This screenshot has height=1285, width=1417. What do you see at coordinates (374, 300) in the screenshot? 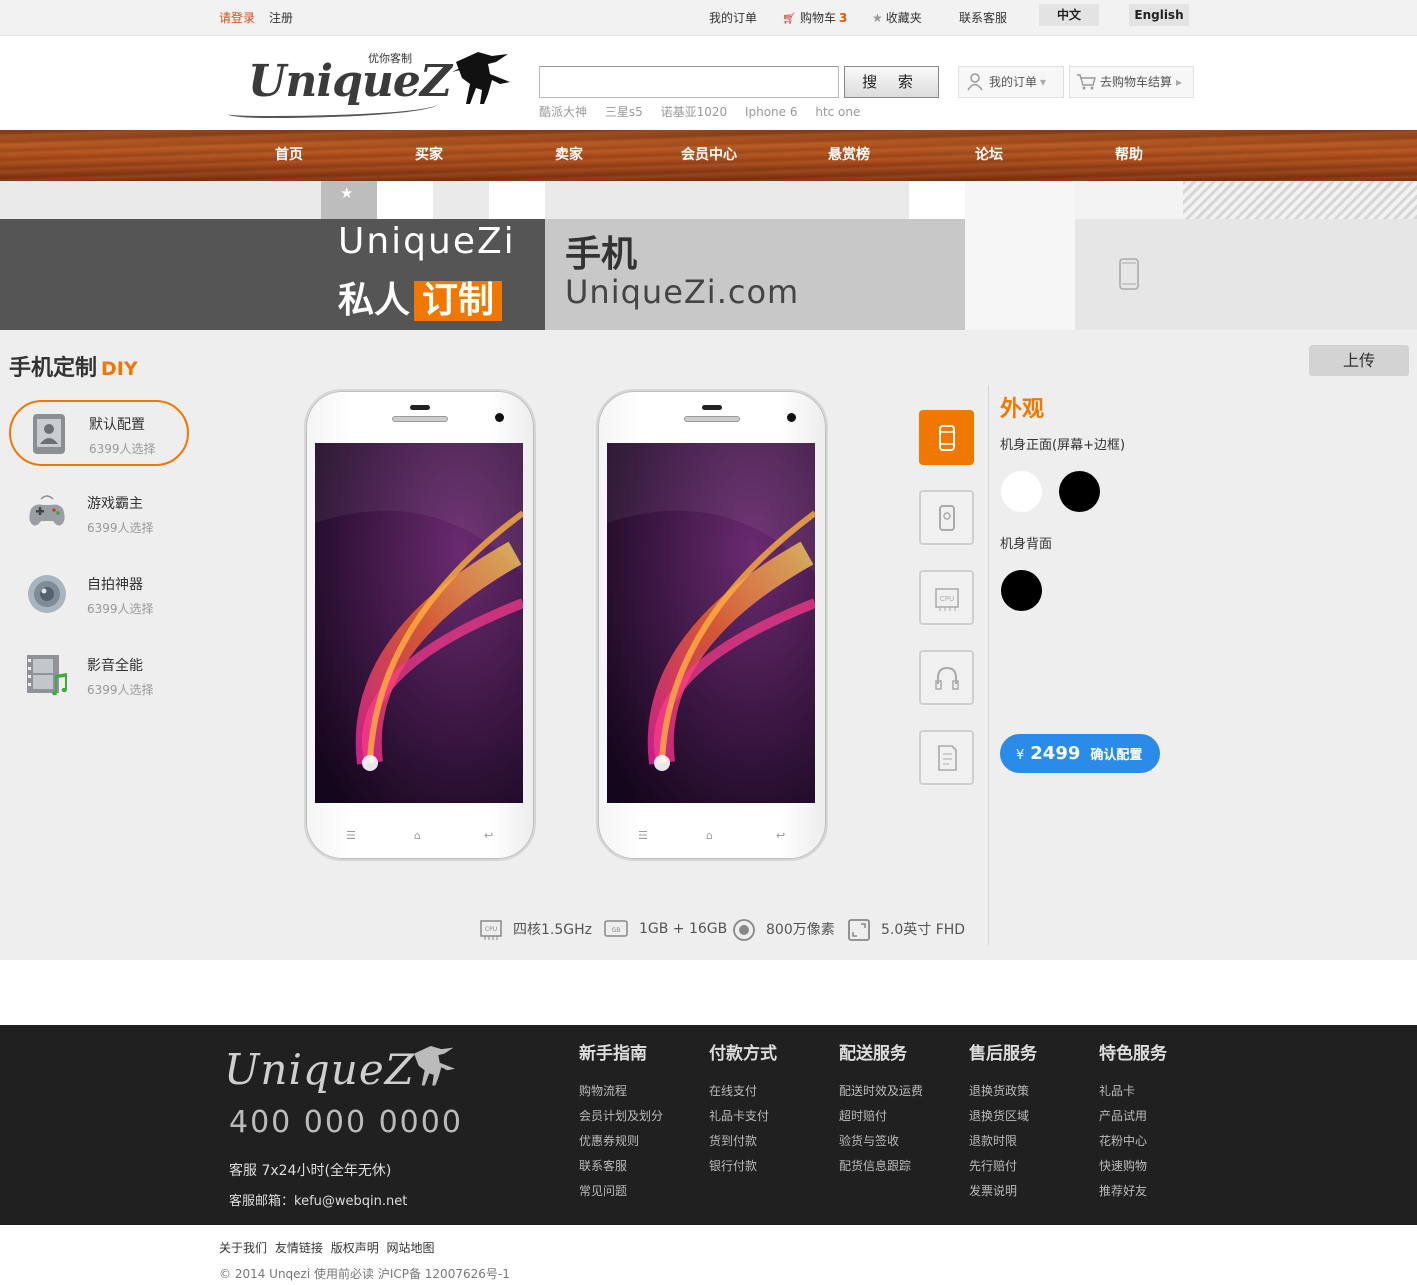
I see `banner-slogan-a: 私人` at bounding box center [374, 300].